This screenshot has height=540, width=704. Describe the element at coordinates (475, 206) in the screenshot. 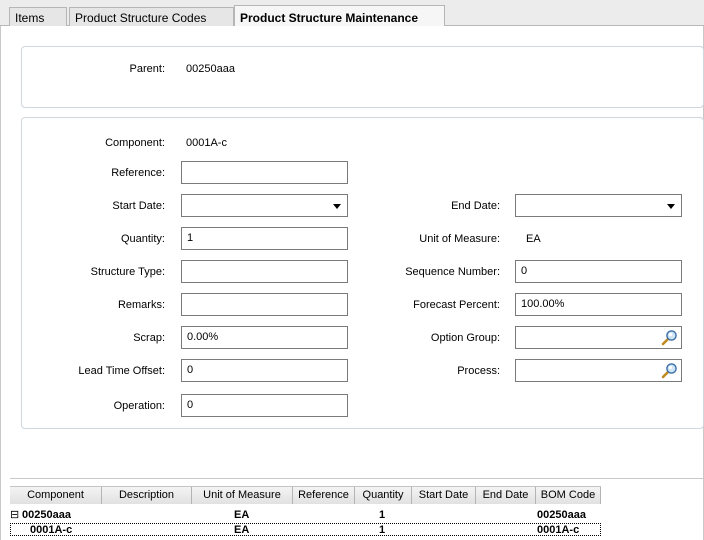

I see `end-date-label: End Date:` at that location.